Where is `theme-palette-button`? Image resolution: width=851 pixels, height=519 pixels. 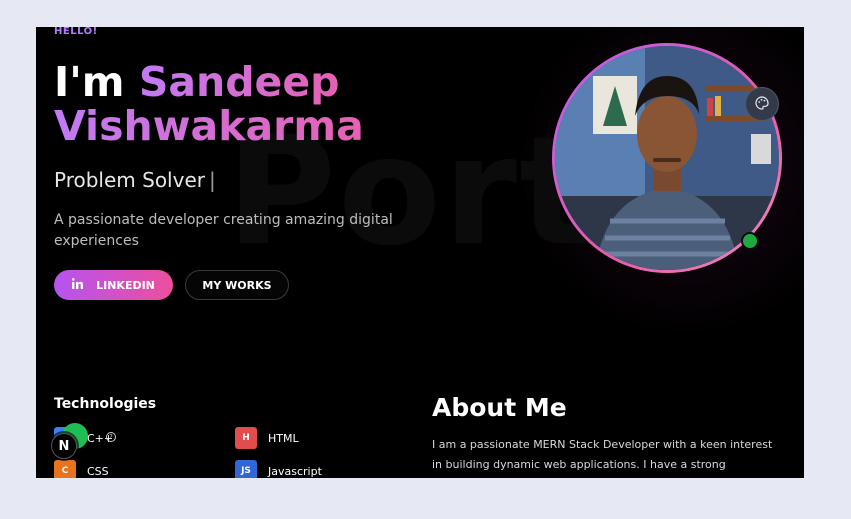
theme-palette-button is located at coordinates (762, 104).